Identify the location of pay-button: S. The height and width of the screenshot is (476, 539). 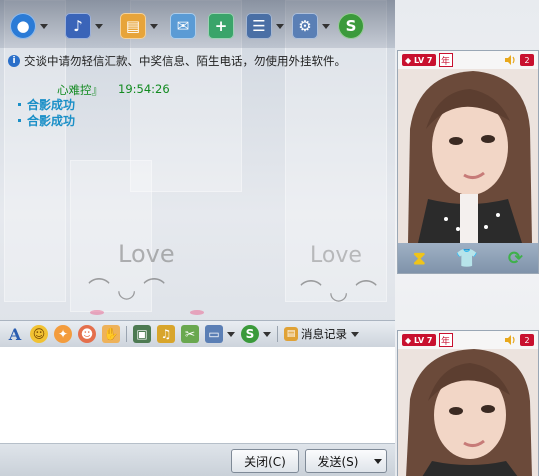
(360, 26).